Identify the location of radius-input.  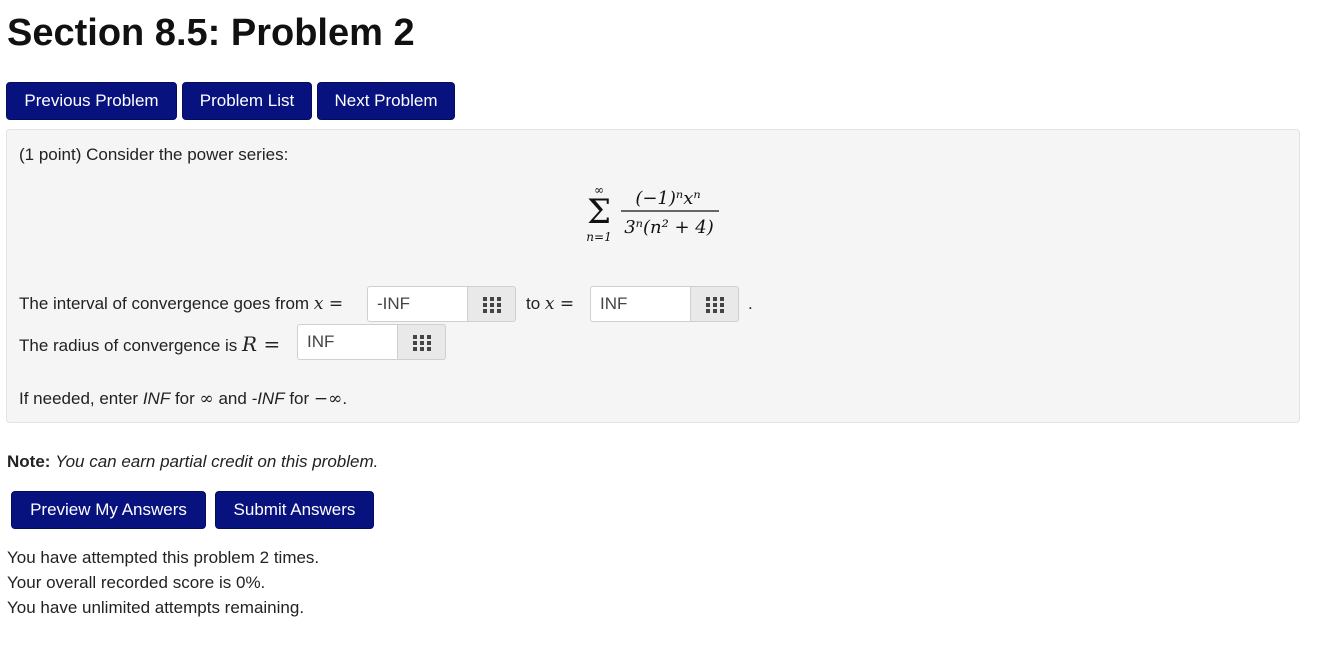
(347, 342).